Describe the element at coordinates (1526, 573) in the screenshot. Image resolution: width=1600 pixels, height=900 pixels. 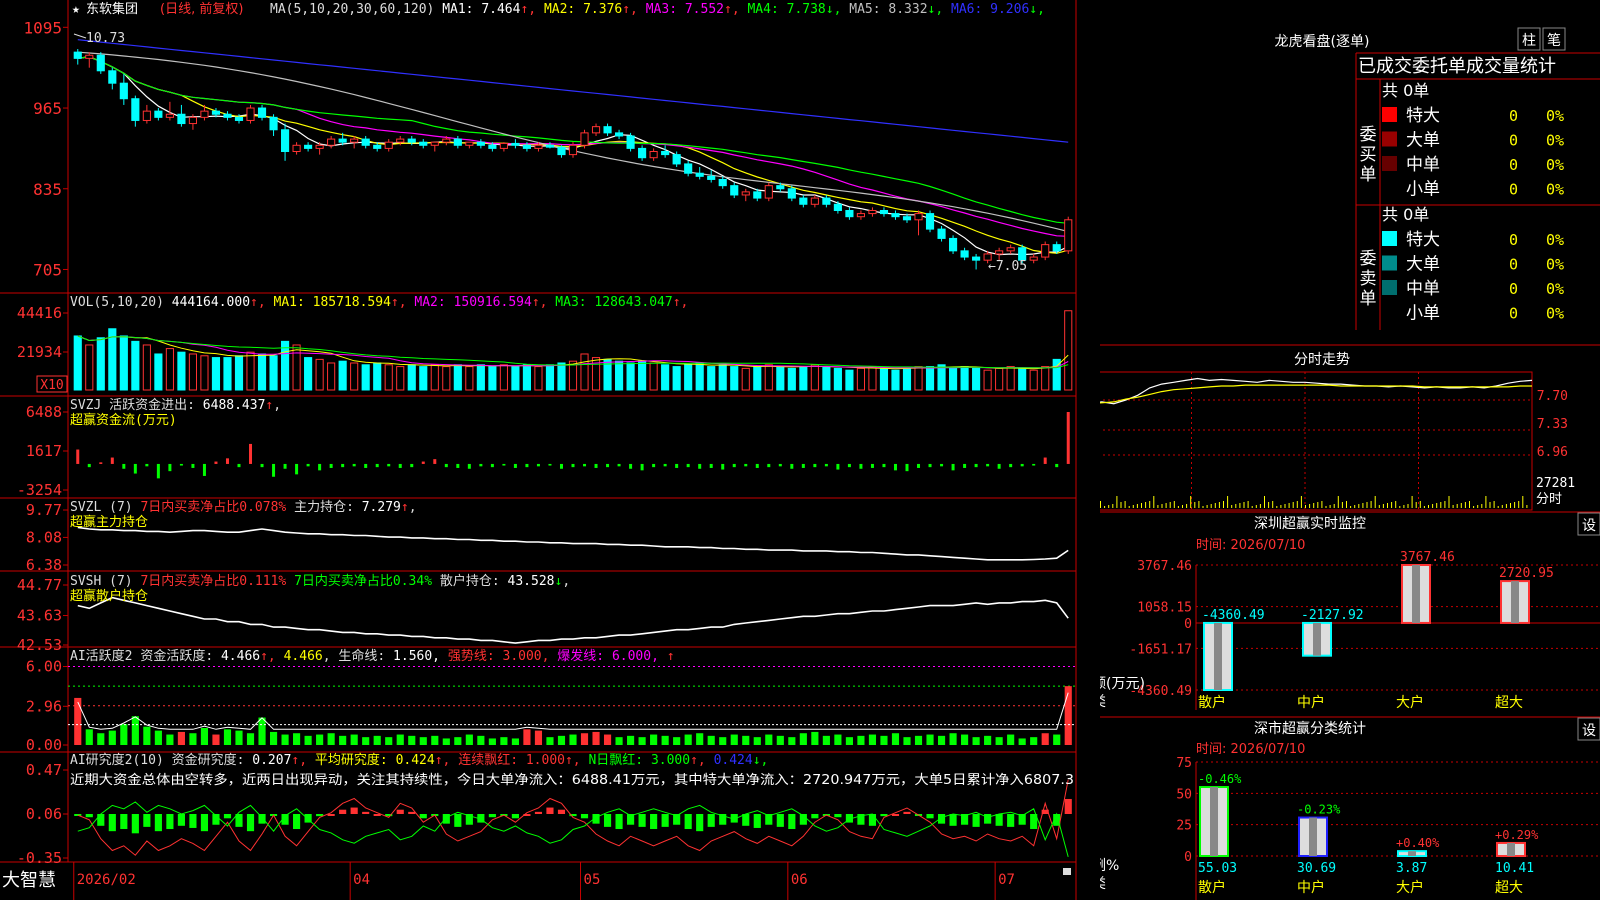
I see `monitor-bar-value: 2720.95` at that location.